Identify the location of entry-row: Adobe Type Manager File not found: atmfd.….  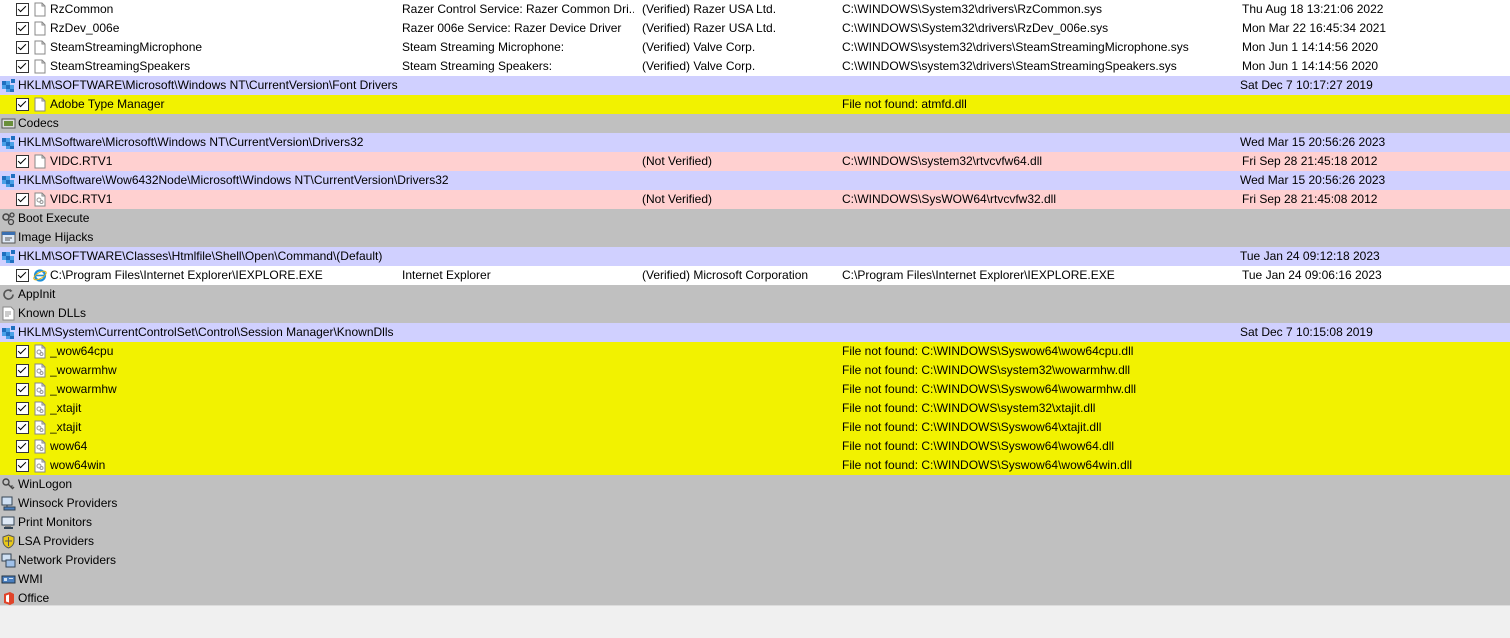
(755, 104).